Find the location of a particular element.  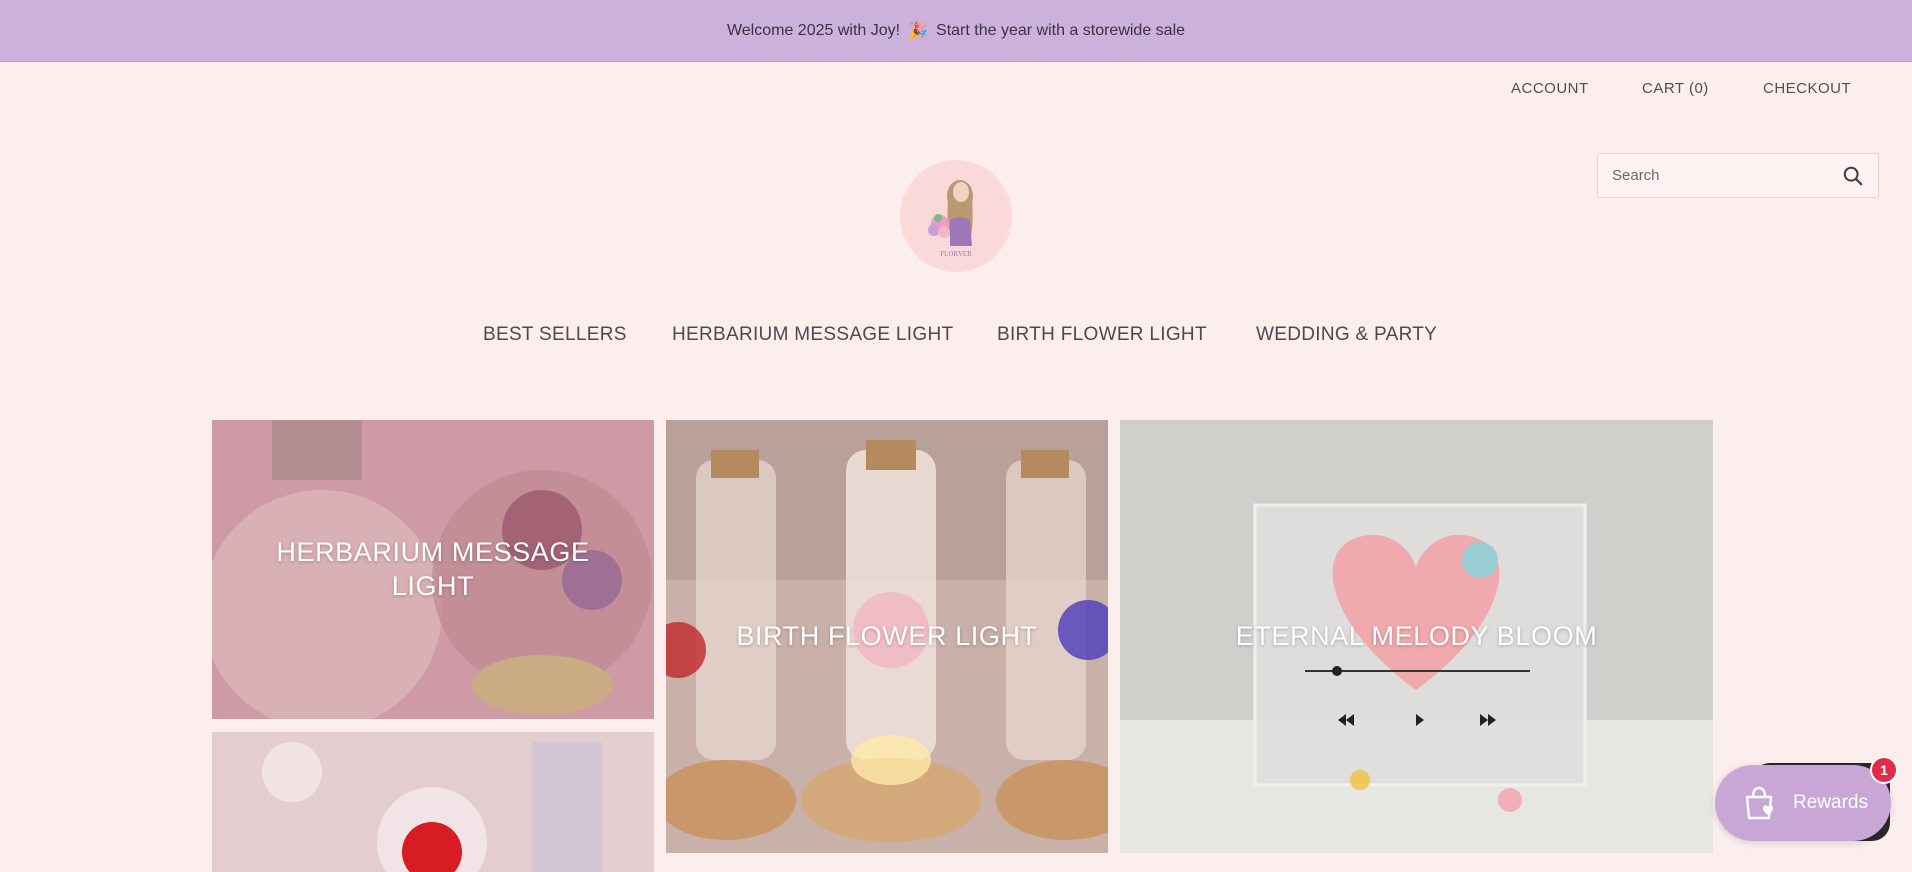

collection-tile-wedding is located at coordinates (433, 802).